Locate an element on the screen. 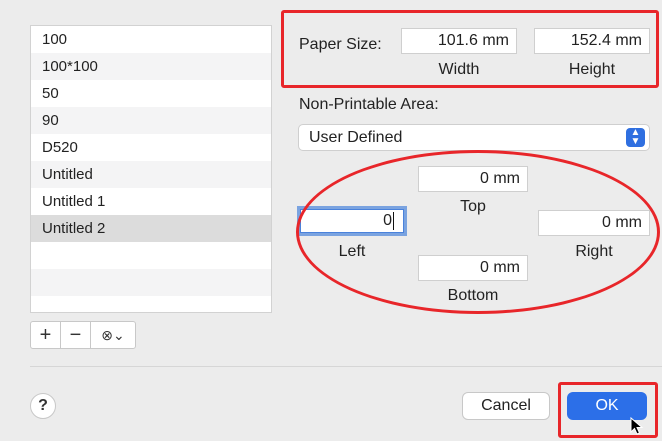 This screenshot has width=662, height=441. cancel-button: Cancel is located at coordinates (506, 406).